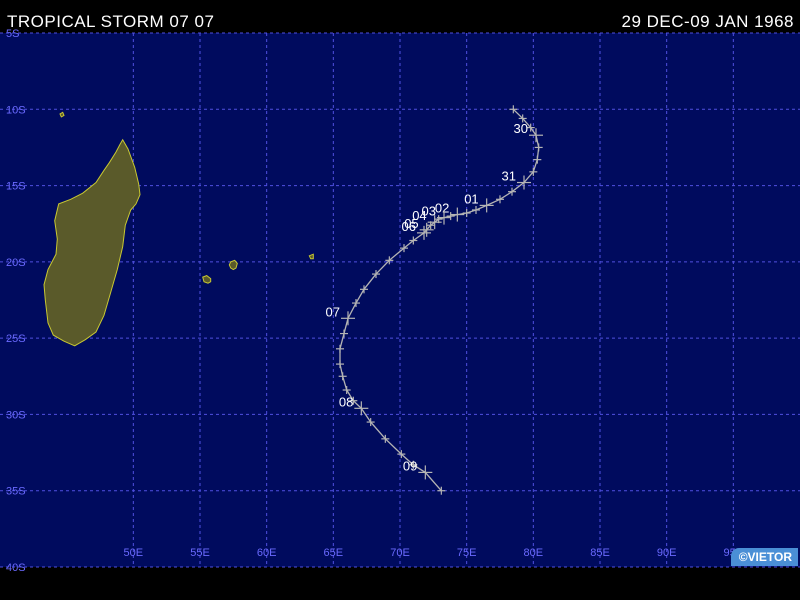 The image size is (800, 600). Describe the element at coordinates (346, 401) in the screenshot. I see `day-label: 08` at that location.